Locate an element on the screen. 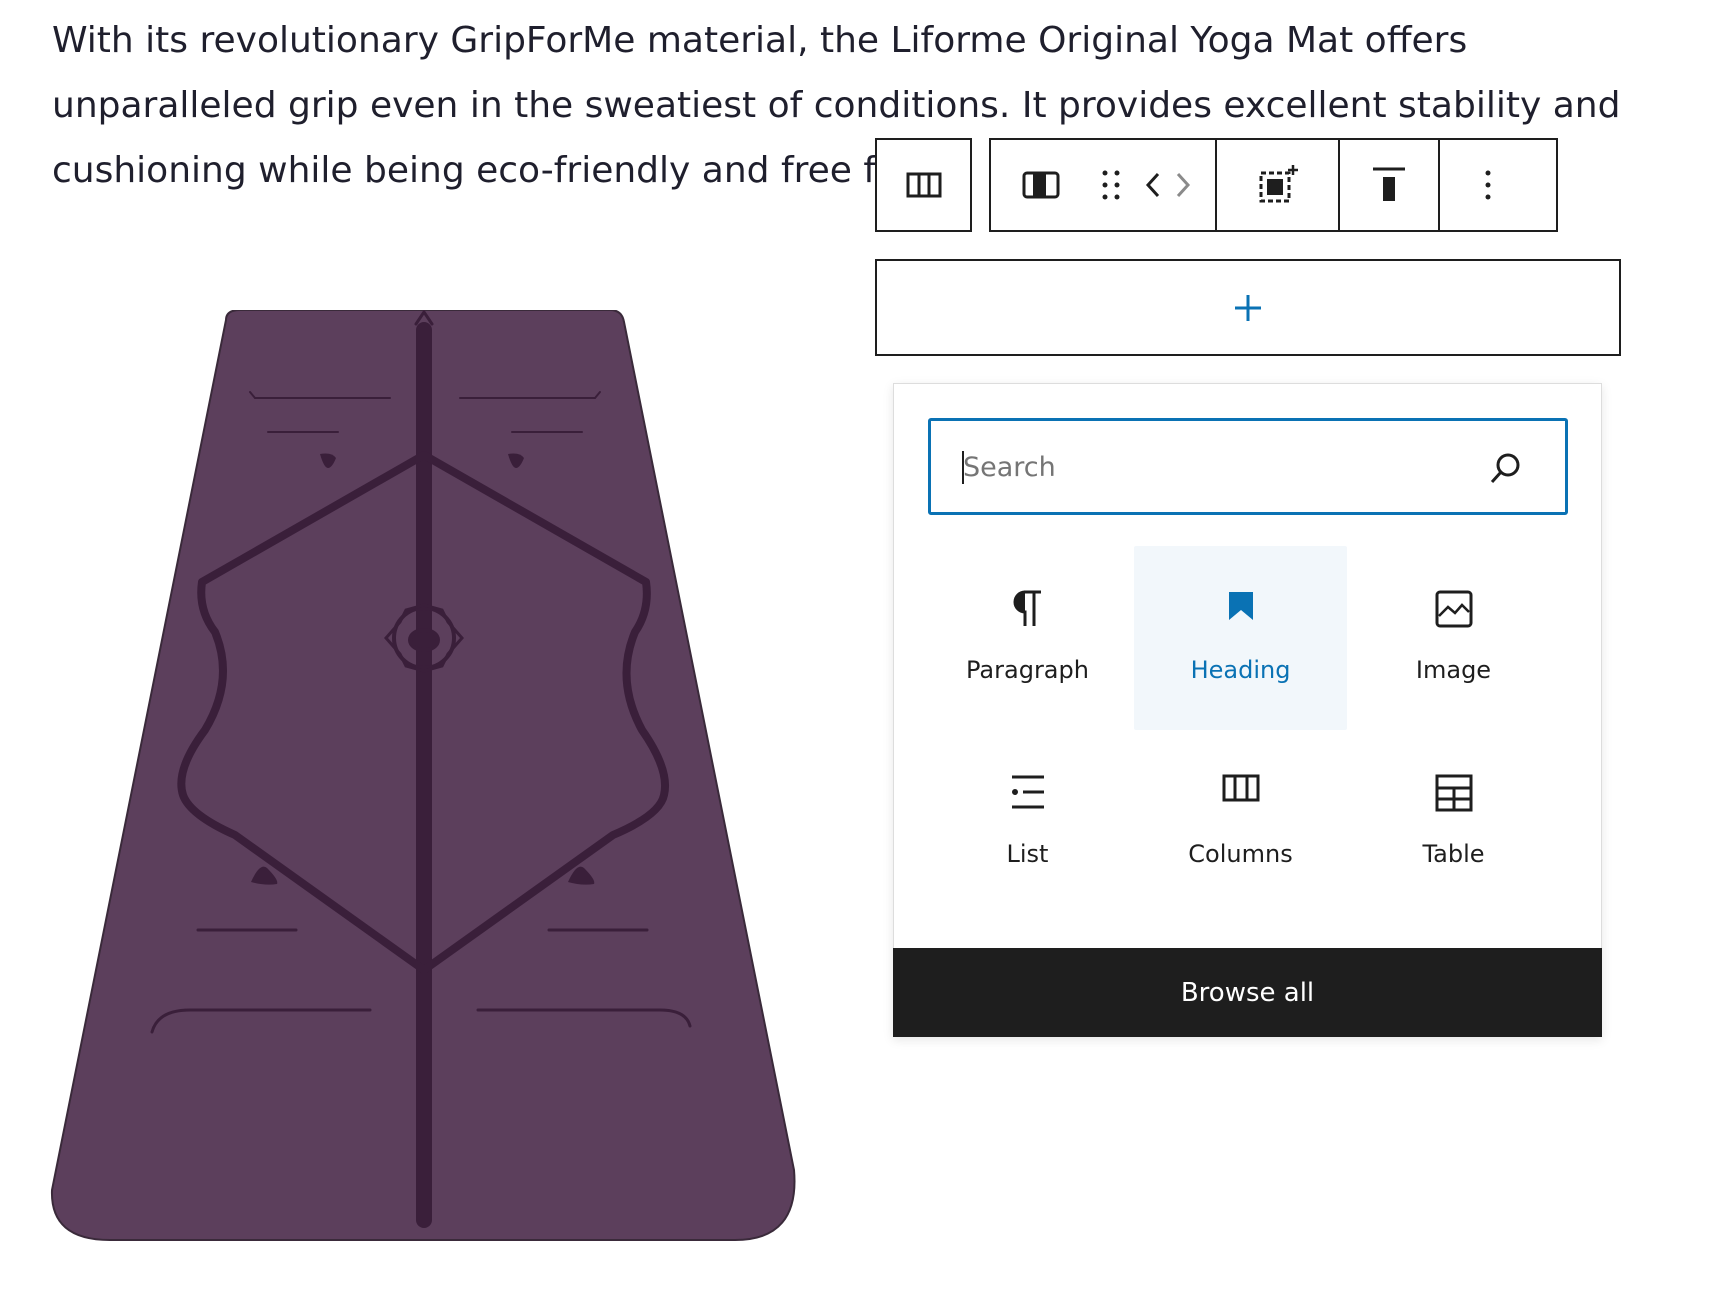 This screenshot has height=1312, width=1720. block-table: Table is located at coordinates (1453, 822).